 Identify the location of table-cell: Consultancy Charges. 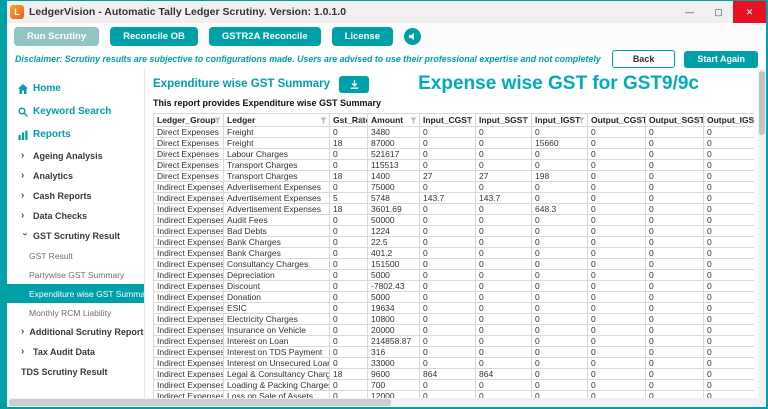
(276, 264).